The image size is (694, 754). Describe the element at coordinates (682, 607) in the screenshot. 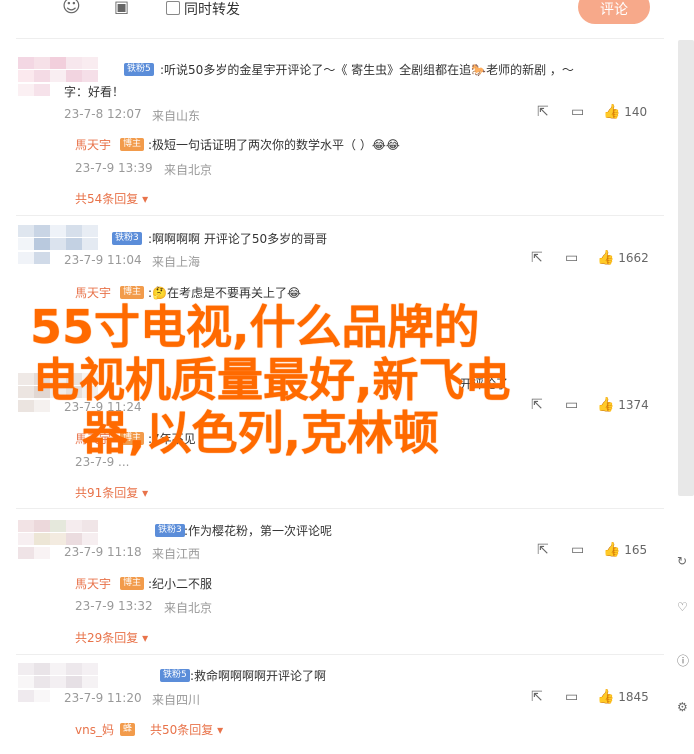

I see `heart-icon: ♡` at that location.